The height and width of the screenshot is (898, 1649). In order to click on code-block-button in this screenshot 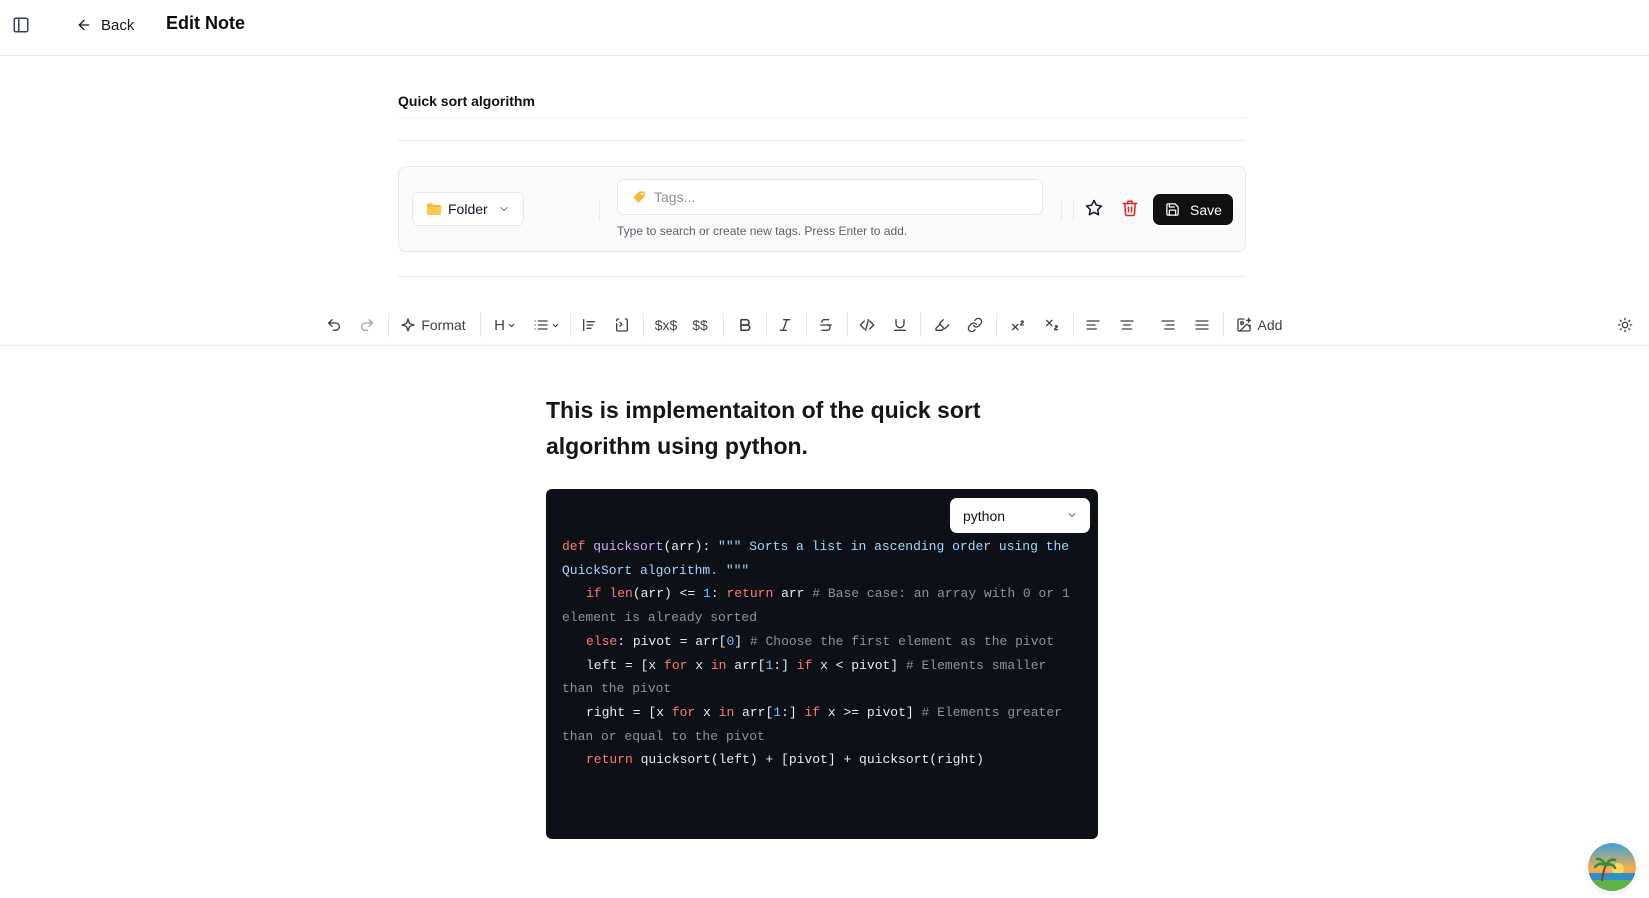, I will do `click(622, 325)`.